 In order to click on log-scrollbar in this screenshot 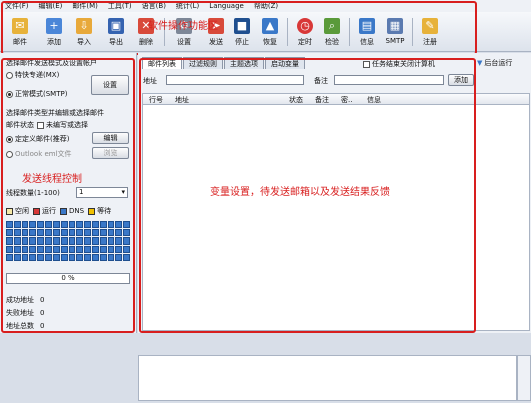, I will do `click(524, 378)`.